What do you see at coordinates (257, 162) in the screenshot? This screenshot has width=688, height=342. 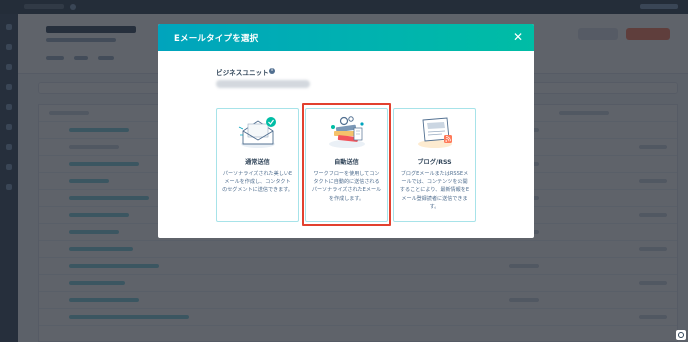 I see `card-title: 通常送信` at bounding box center [257, 162].